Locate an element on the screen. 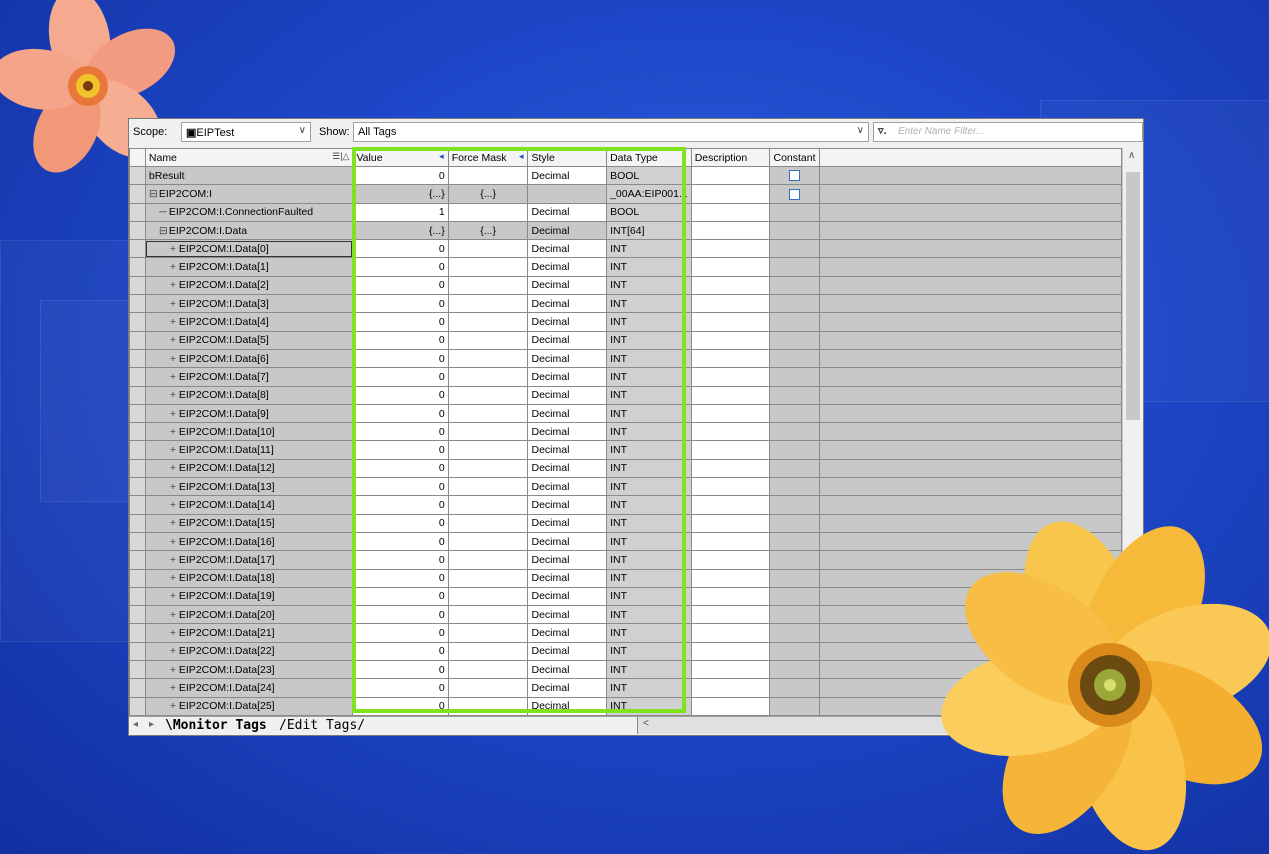 This screenshot has height=854, width=1269. table-row: + EIP2COM:I.Data[13] 0 Decimal INT is located at coordinates (625, 487).